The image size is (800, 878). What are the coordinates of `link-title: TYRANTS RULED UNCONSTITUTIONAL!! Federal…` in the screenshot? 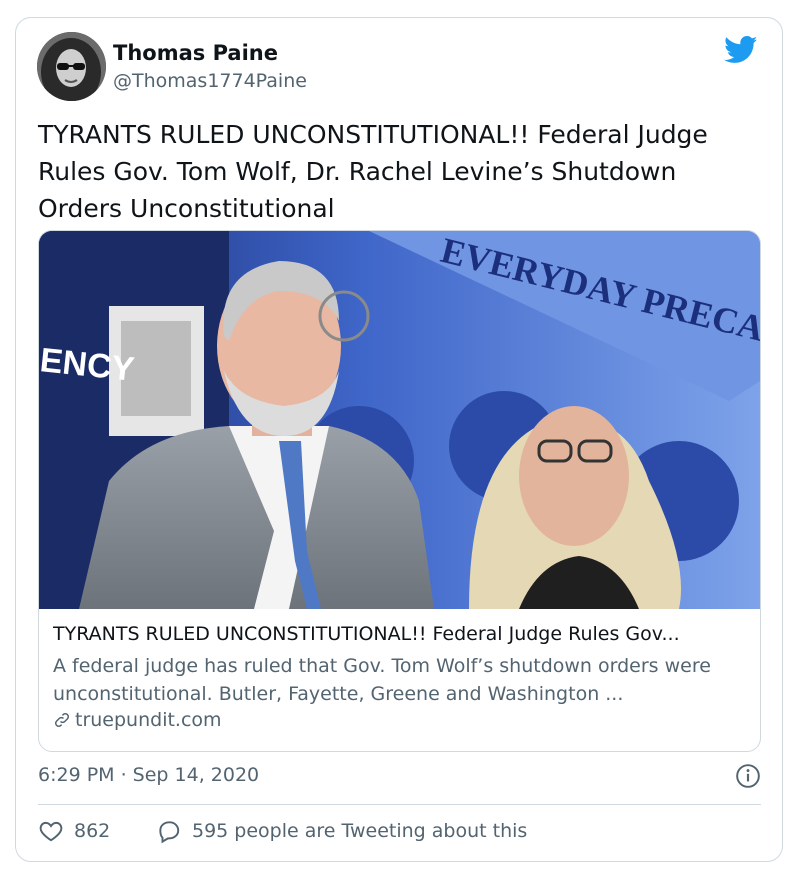 It's located at (403, 634).